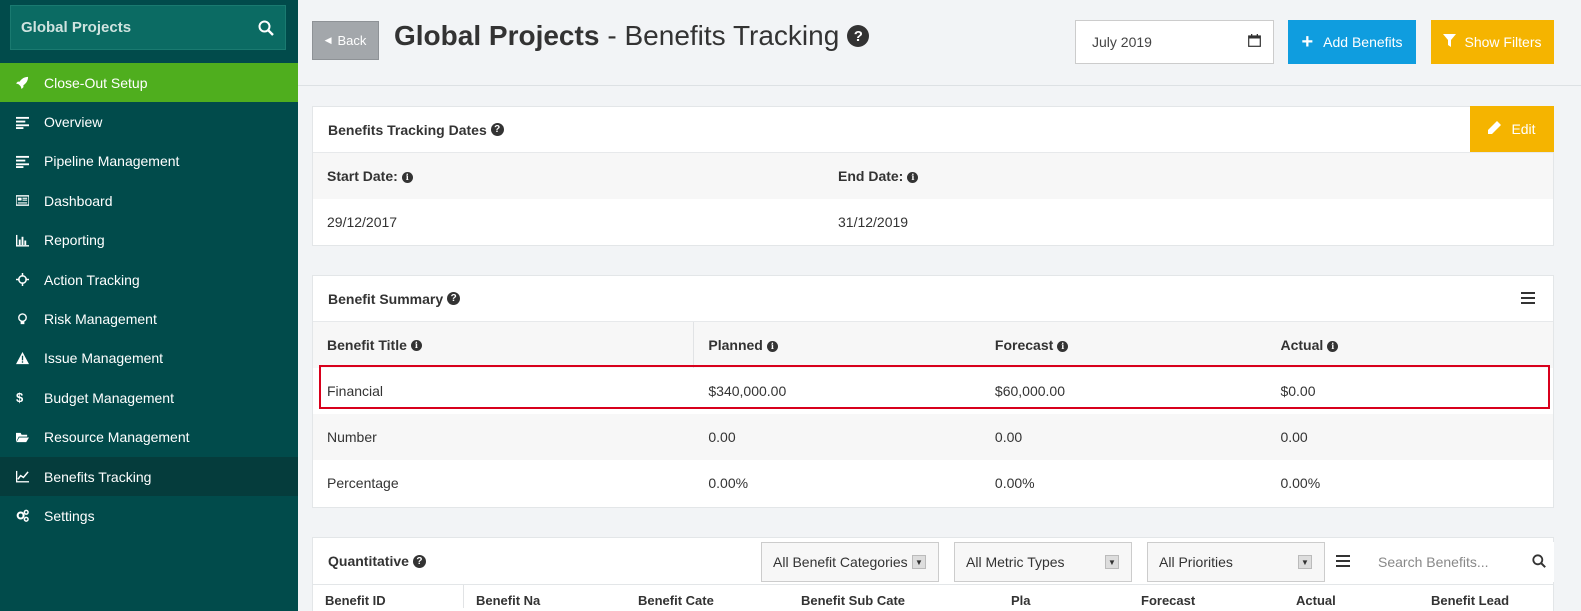  Describe the element at coordinates (1316, 600) in the screenshot. I see `col-actual-text: Actual` at that location.